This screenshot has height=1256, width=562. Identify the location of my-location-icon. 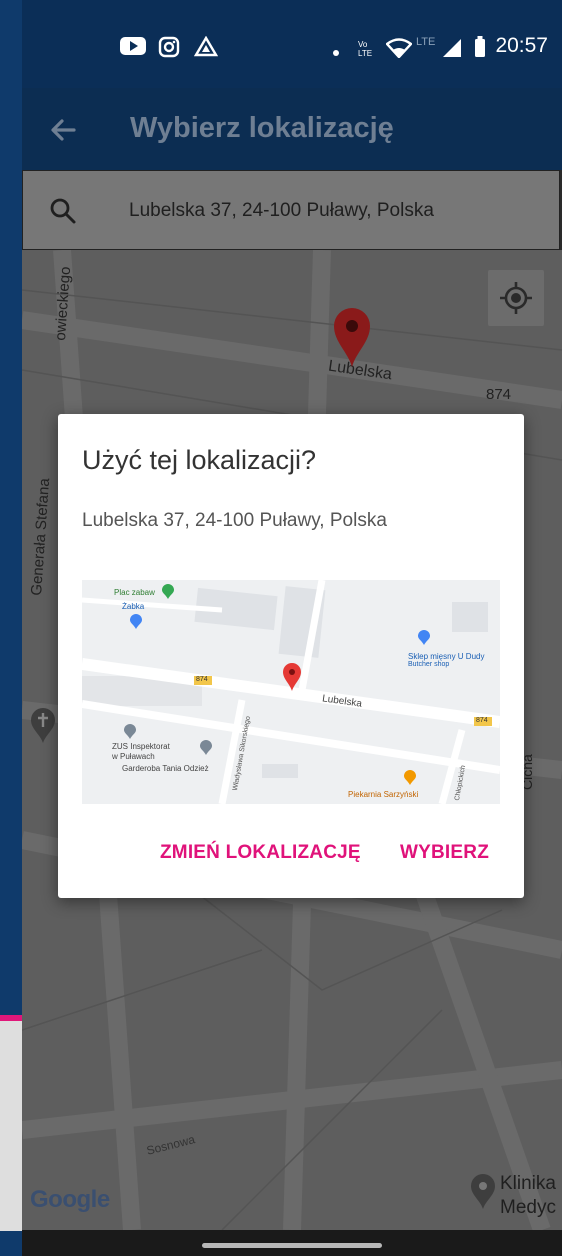
(516, 298).